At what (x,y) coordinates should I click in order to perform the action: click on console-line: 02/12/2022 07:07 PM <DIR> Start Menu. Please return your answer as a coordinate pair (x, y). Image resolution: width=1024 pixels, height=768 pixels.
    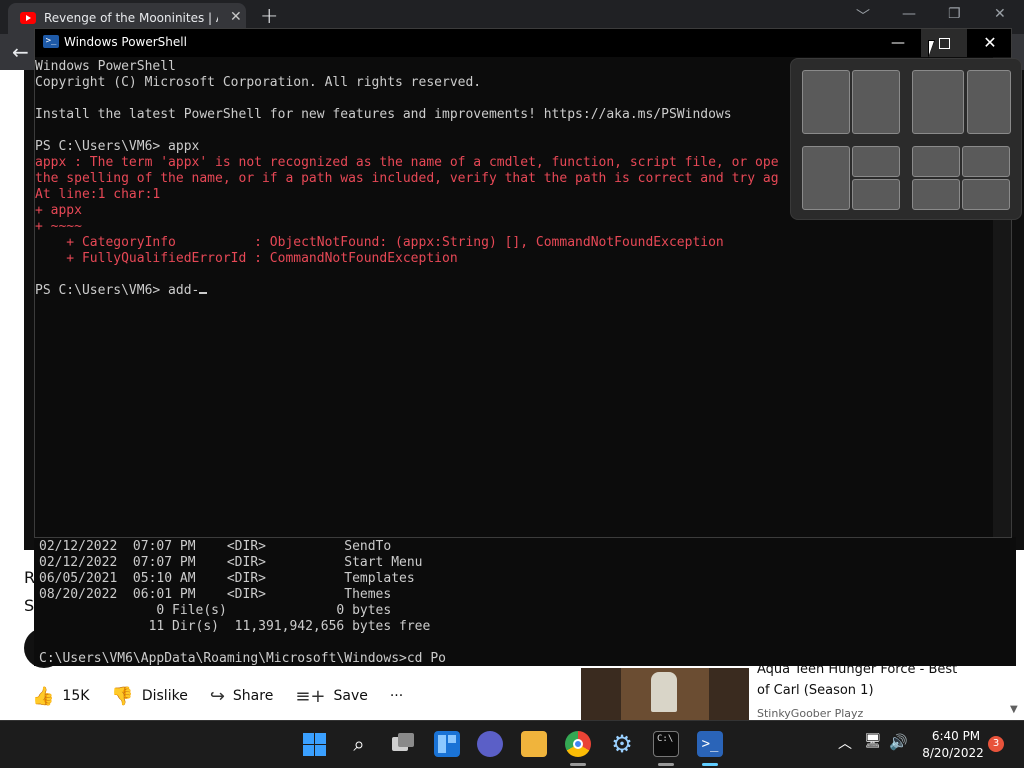
    Looking at the image, I should click on (231, 562).